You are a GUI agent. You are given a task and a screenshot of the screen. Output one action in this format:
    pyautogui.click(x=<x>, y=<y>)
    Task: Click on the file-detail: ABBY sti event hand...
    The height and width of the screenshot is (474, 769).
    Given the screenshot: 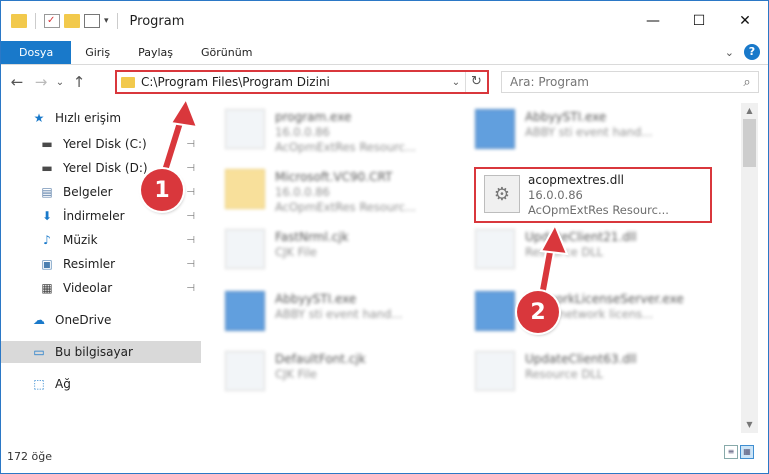 What is the action you would take?
    pyautogui.click(x=589, y=132)
    